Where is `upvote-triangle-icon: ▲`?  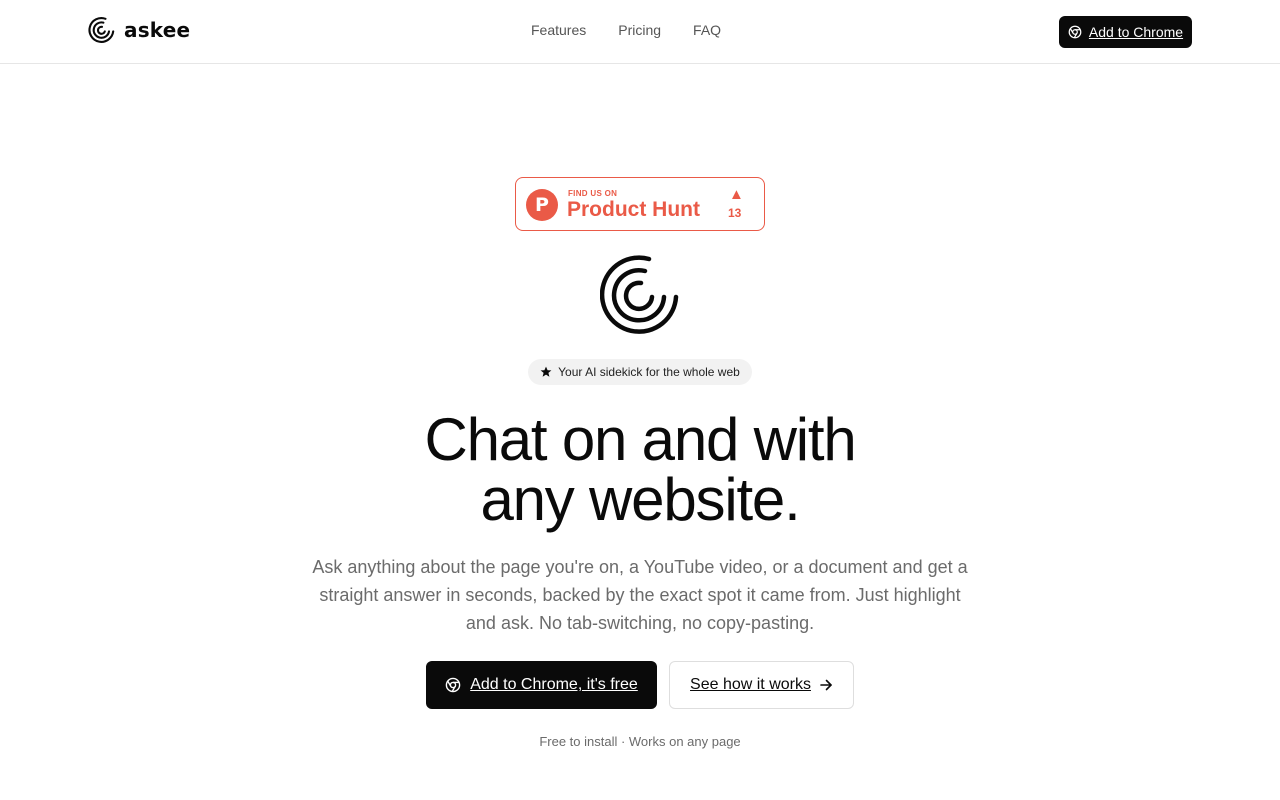 upvote-triangle-icon: ▲ is located at coordinates (736, 194).